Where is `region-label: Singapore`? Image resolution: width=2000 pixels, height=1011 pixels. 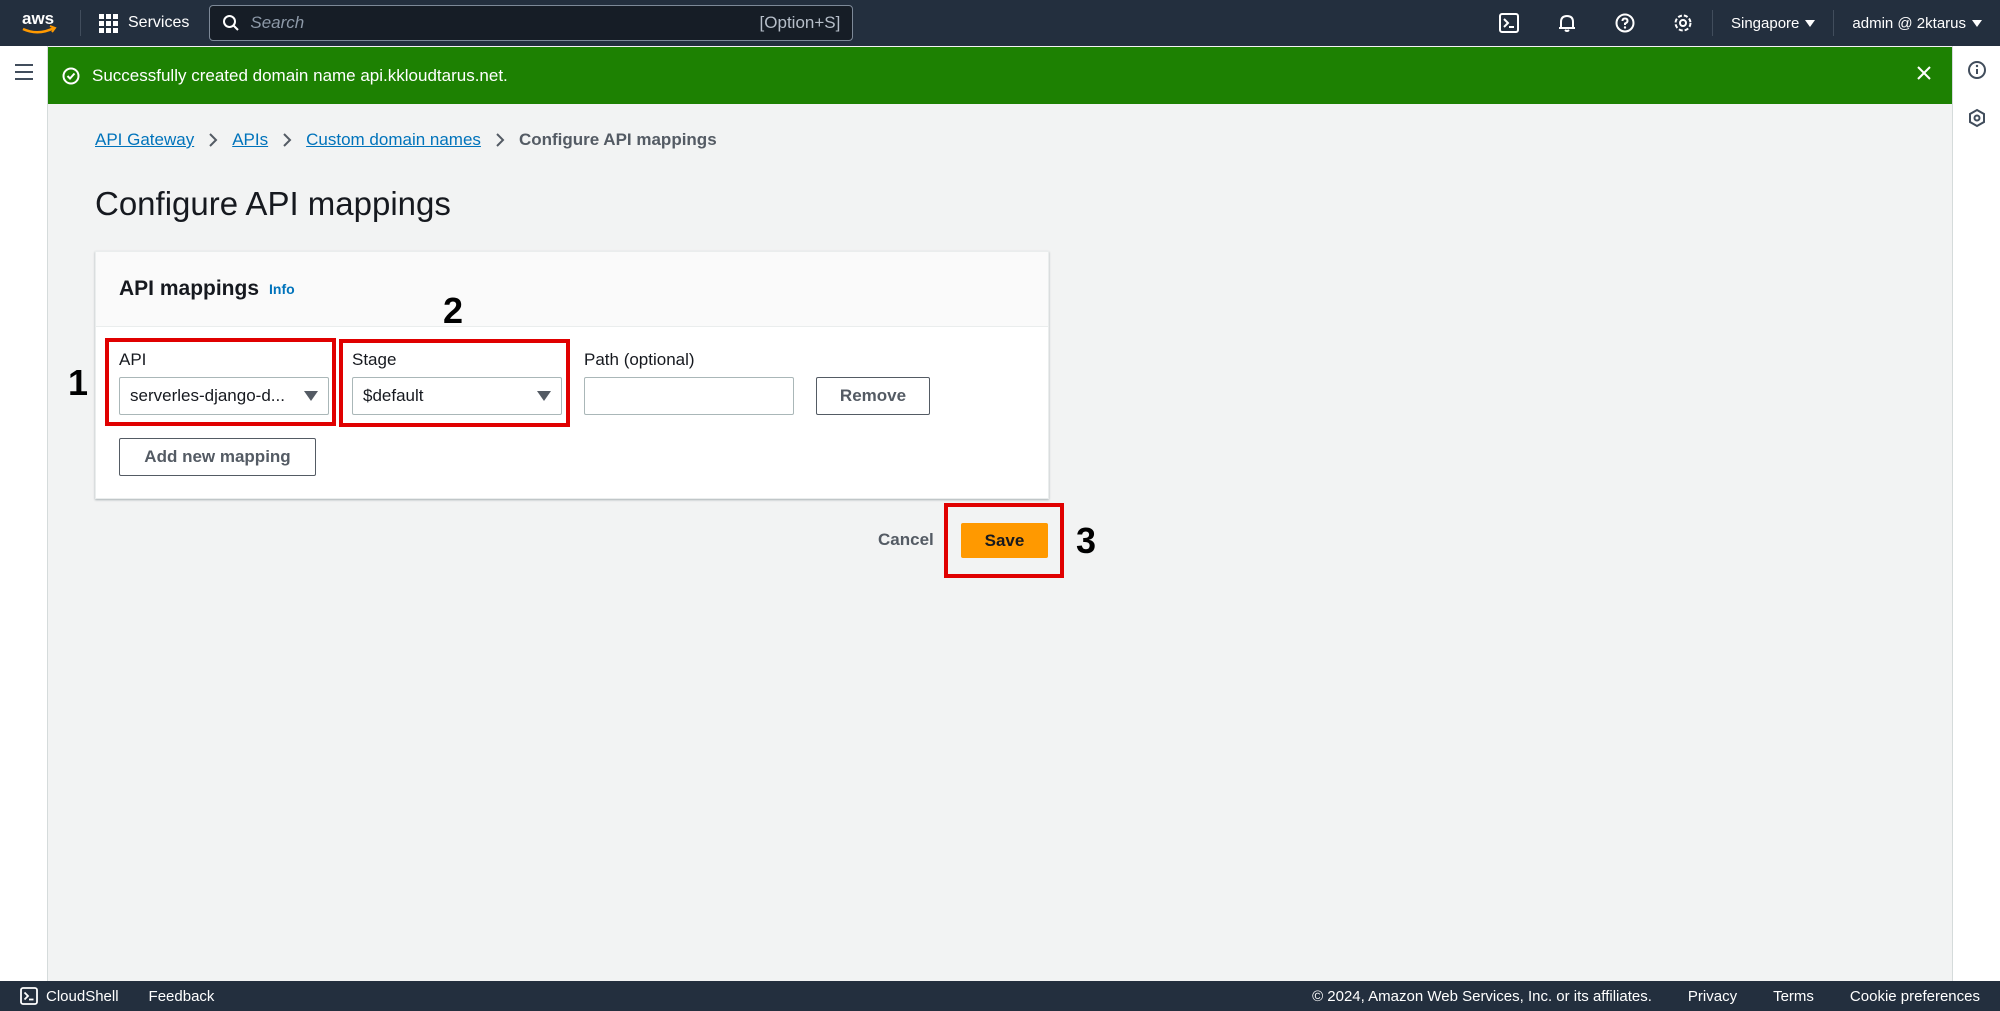
region-label: Singapore is located at coordinates (1765, 23).